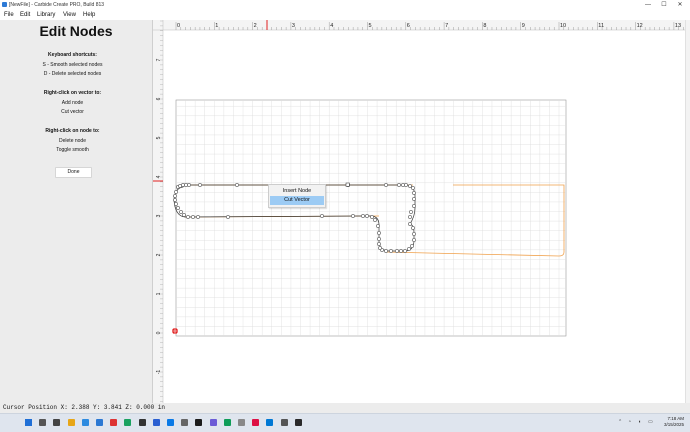  What do you see at coordinates (73, 172) in the screenshot?
I see `done-button: Done` at bounding box center [73, 172].